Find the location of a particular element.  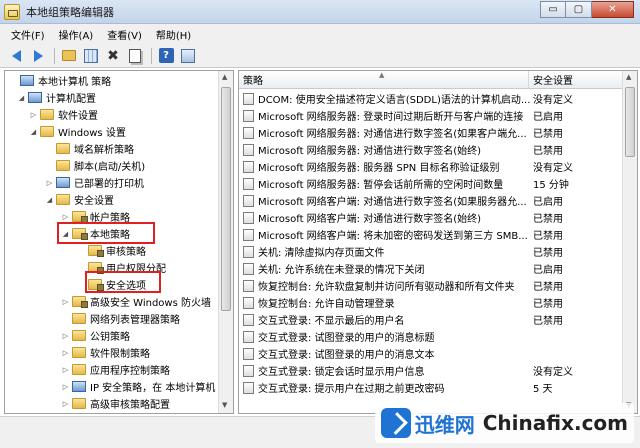

table-row: 关机: 清除虚拟内存页面文件 已禁用 is located at coordinates (431, 251).